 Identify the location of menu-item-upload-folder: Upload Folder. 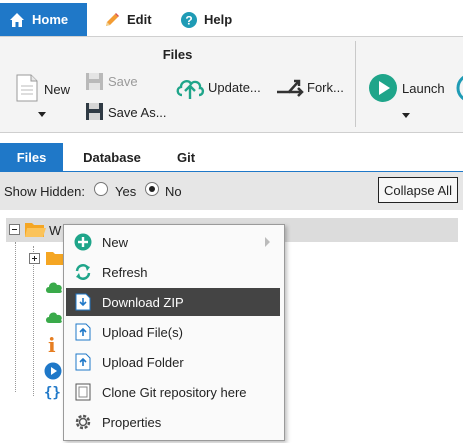
(173, 362).